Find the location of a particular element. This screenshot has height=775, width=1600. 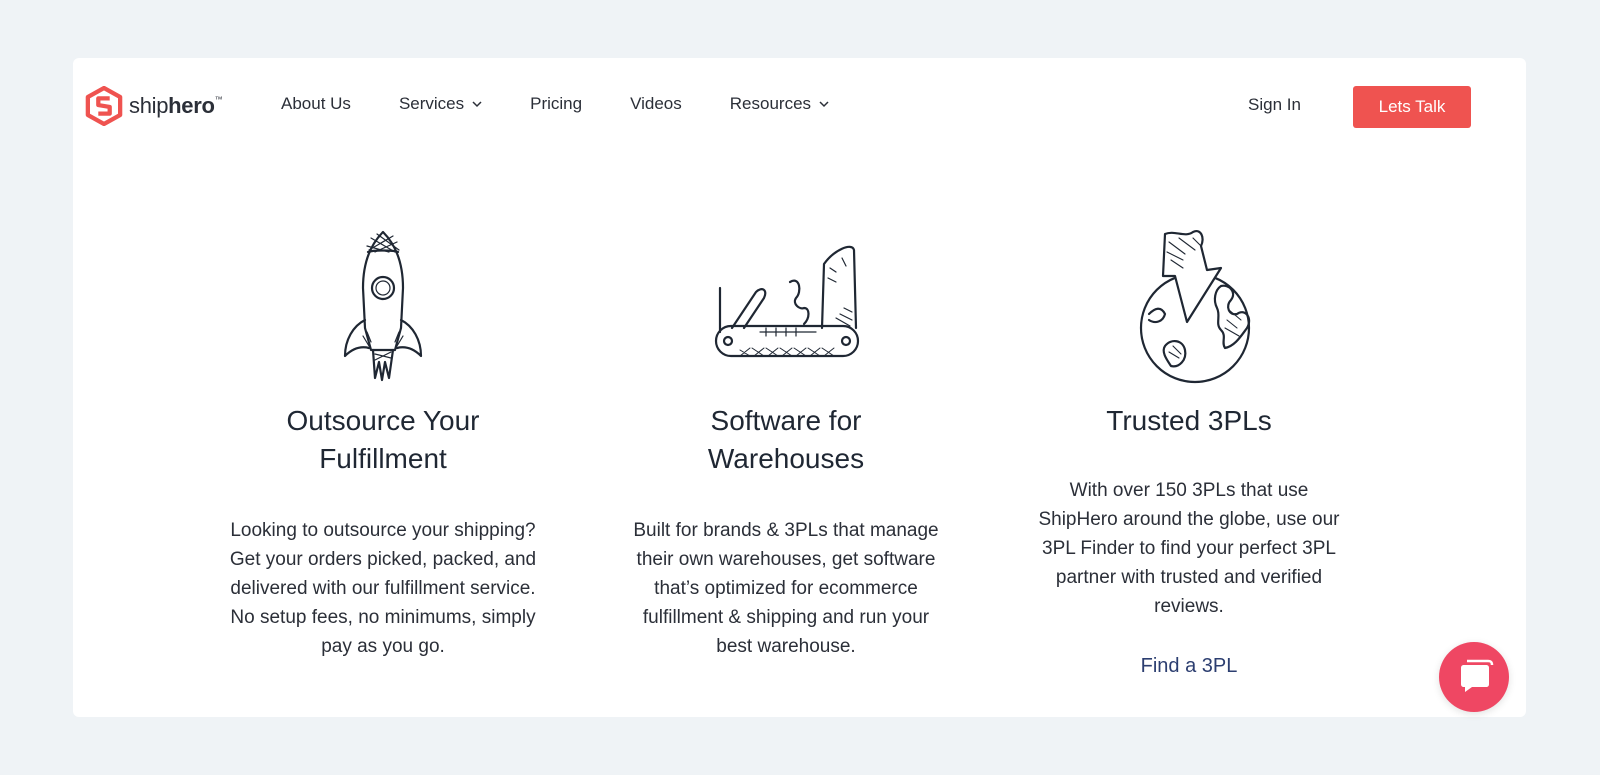

nav-item-videos: Videos is located at coordinates (656, 104).